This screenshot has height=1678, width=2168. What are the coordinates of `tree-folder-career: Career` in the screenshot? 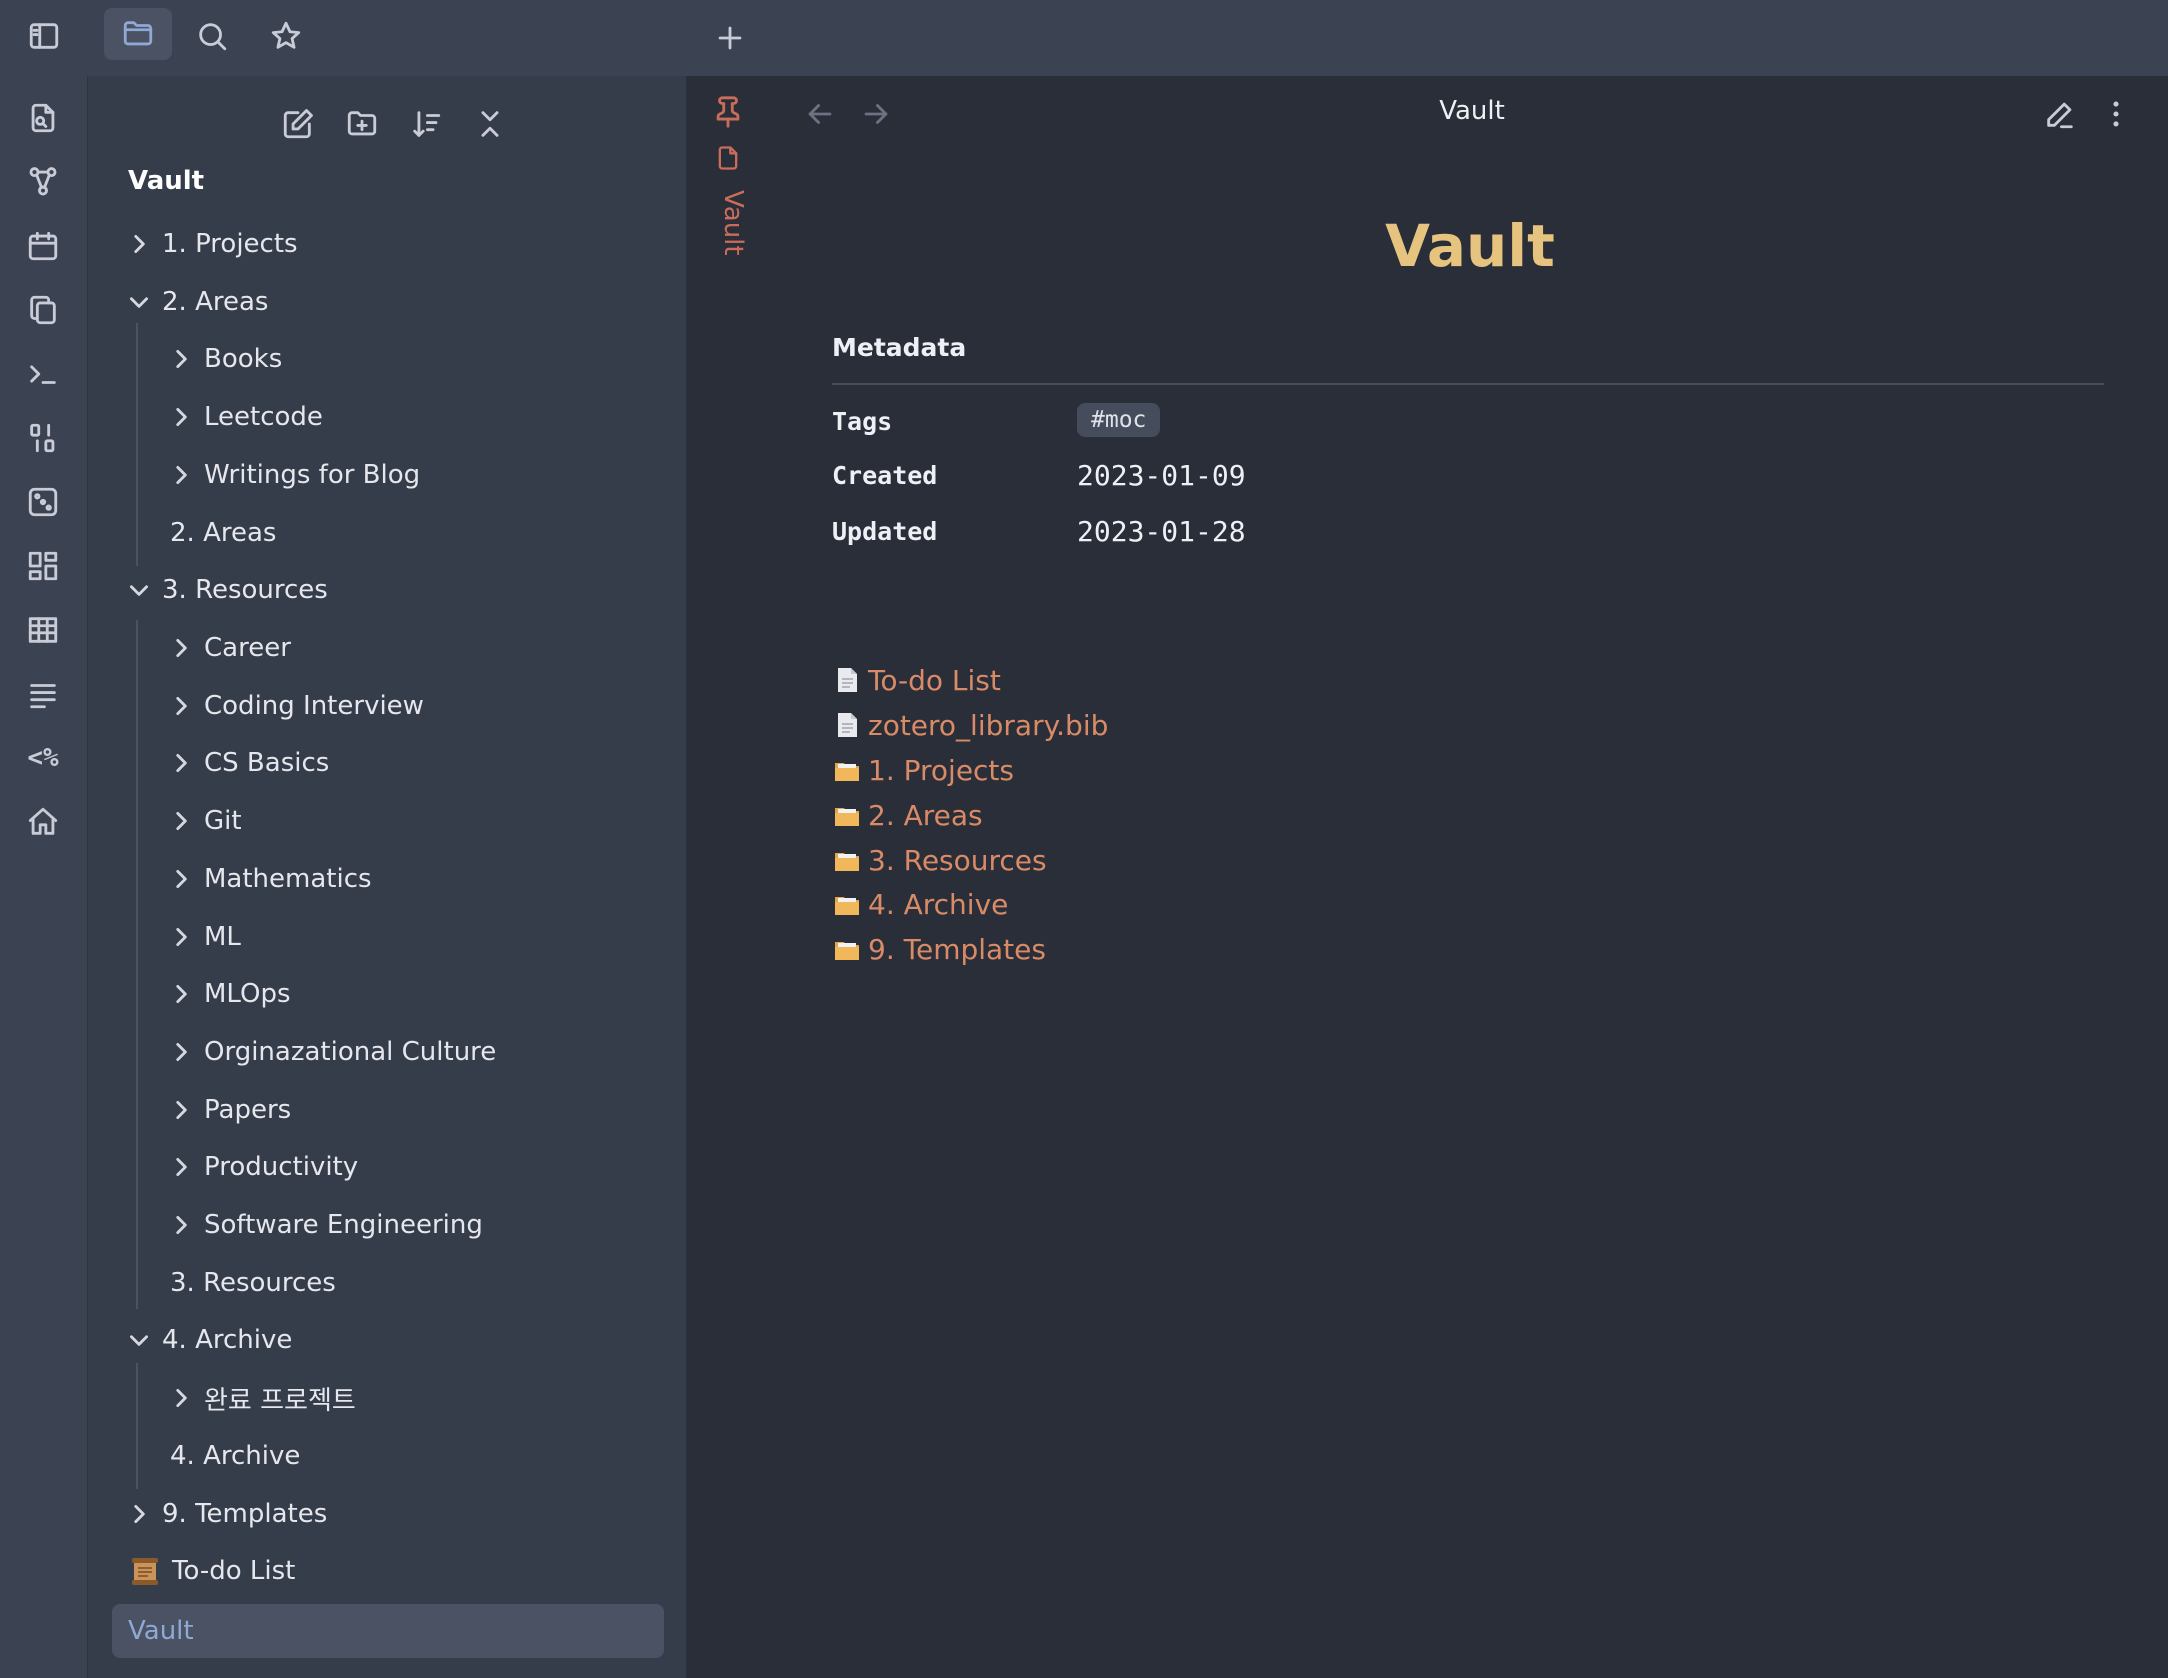 It's located at (229, 648).